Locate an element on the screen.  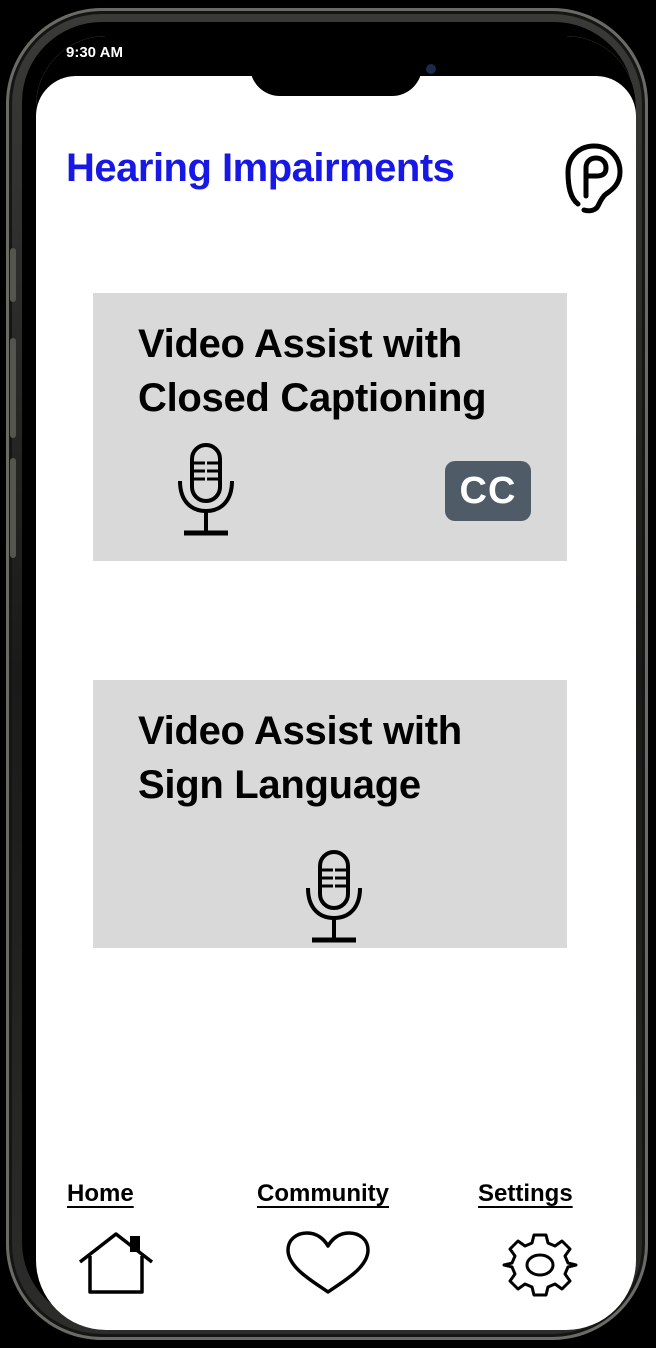
closed-captioning-card: Video Assist with Closed Captioning CC is located at coordinates (330, 427).